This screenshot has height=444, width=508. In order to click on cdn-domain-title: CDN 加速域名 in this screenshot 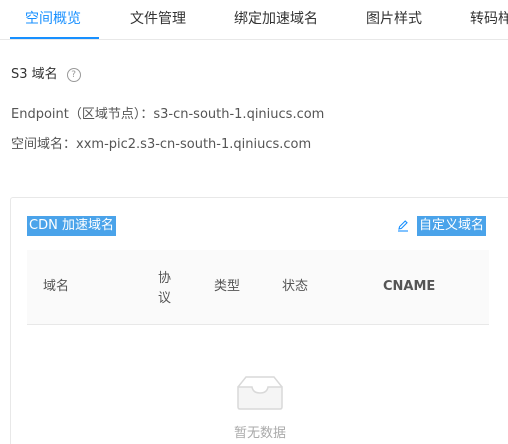, I will do `click(71, 226)`.